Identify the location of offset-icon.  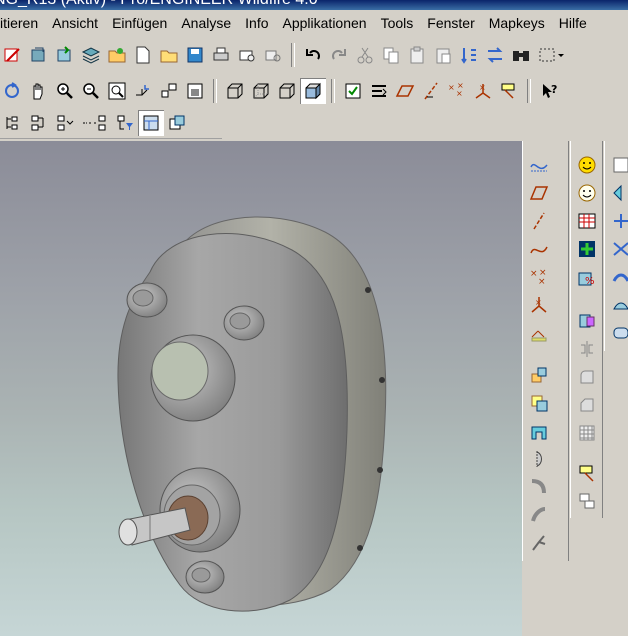
(618, 333).